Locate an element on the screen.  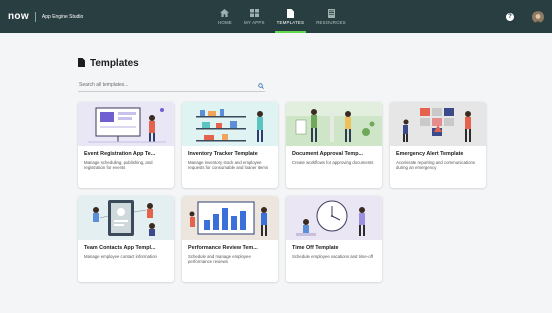
brand: now App Engine Studio is located at coordinates (41, 16).